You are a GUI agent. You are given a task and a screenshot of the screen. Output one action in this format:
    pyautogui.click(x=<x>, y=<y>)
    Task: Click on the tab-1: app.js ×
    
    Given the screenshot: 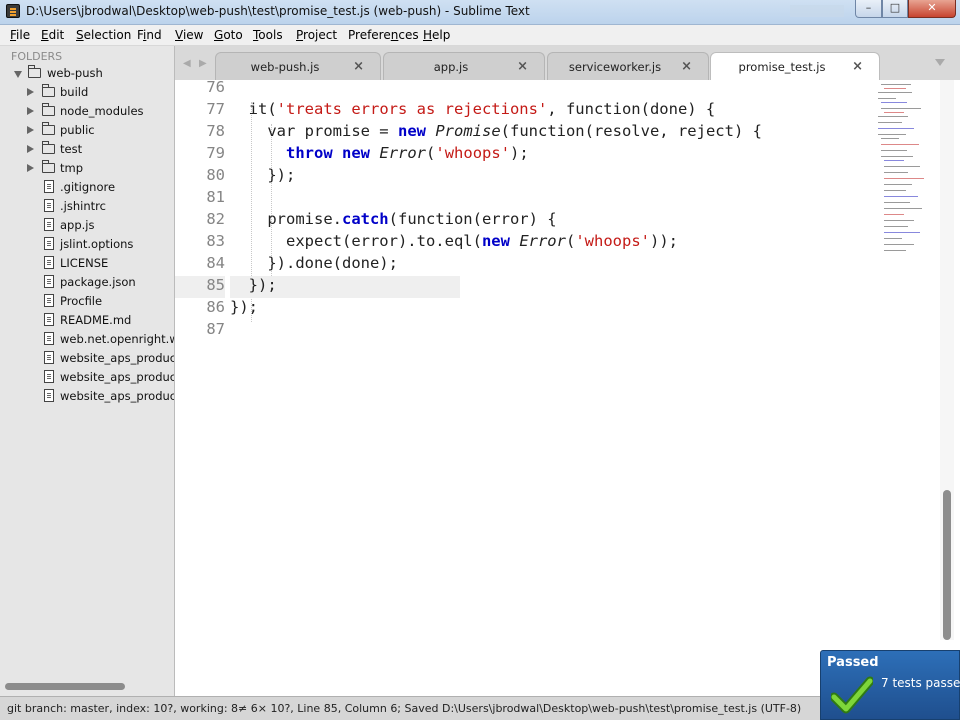 What is the action you would take?
    pyautogui.click(x=464, y=66)
    